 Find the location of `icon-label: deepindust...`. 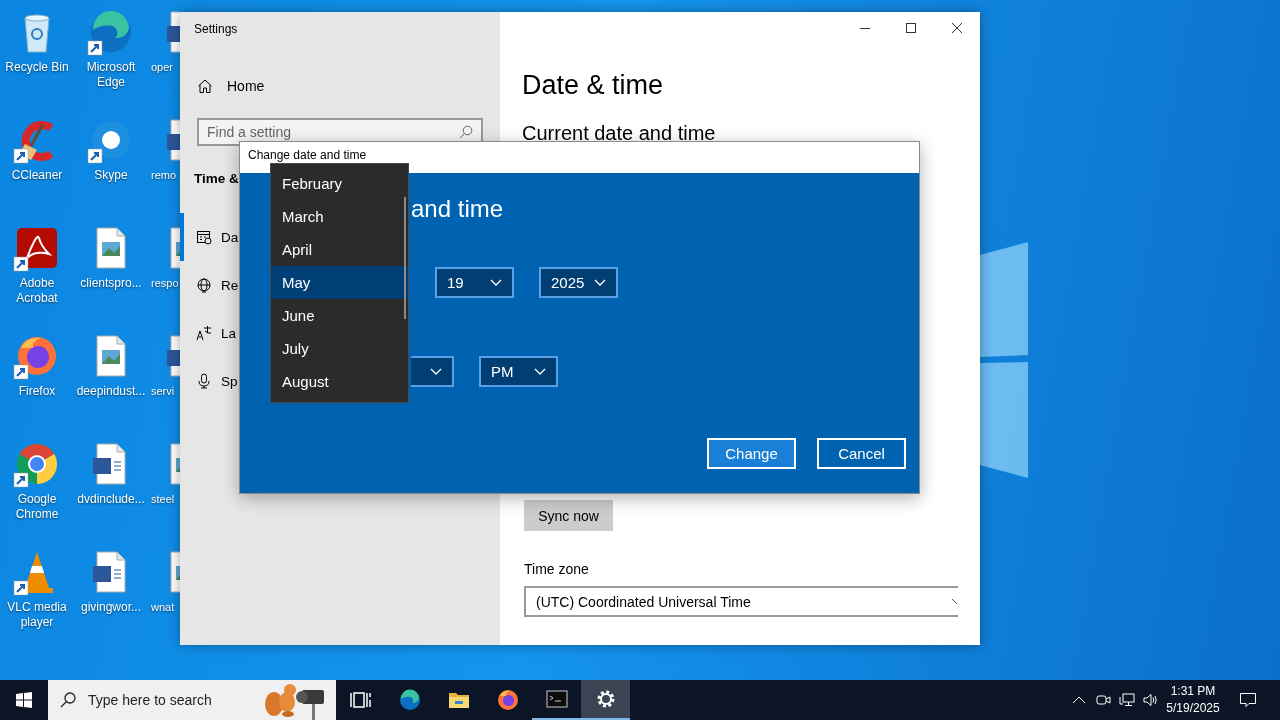

icon-label: deepindust... is located at coordinates (111, 391).